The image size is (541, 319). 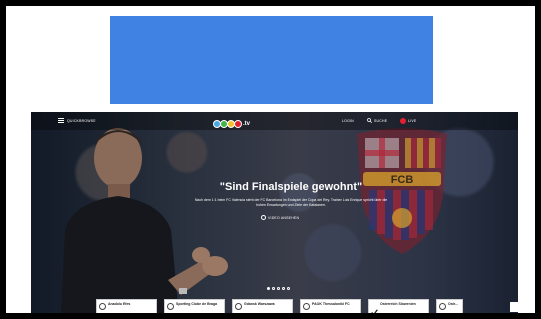 What do you see at coordinates (374, 308) in the screenshot?
I see `checkmark-icon` at bounding box center [374, 308].